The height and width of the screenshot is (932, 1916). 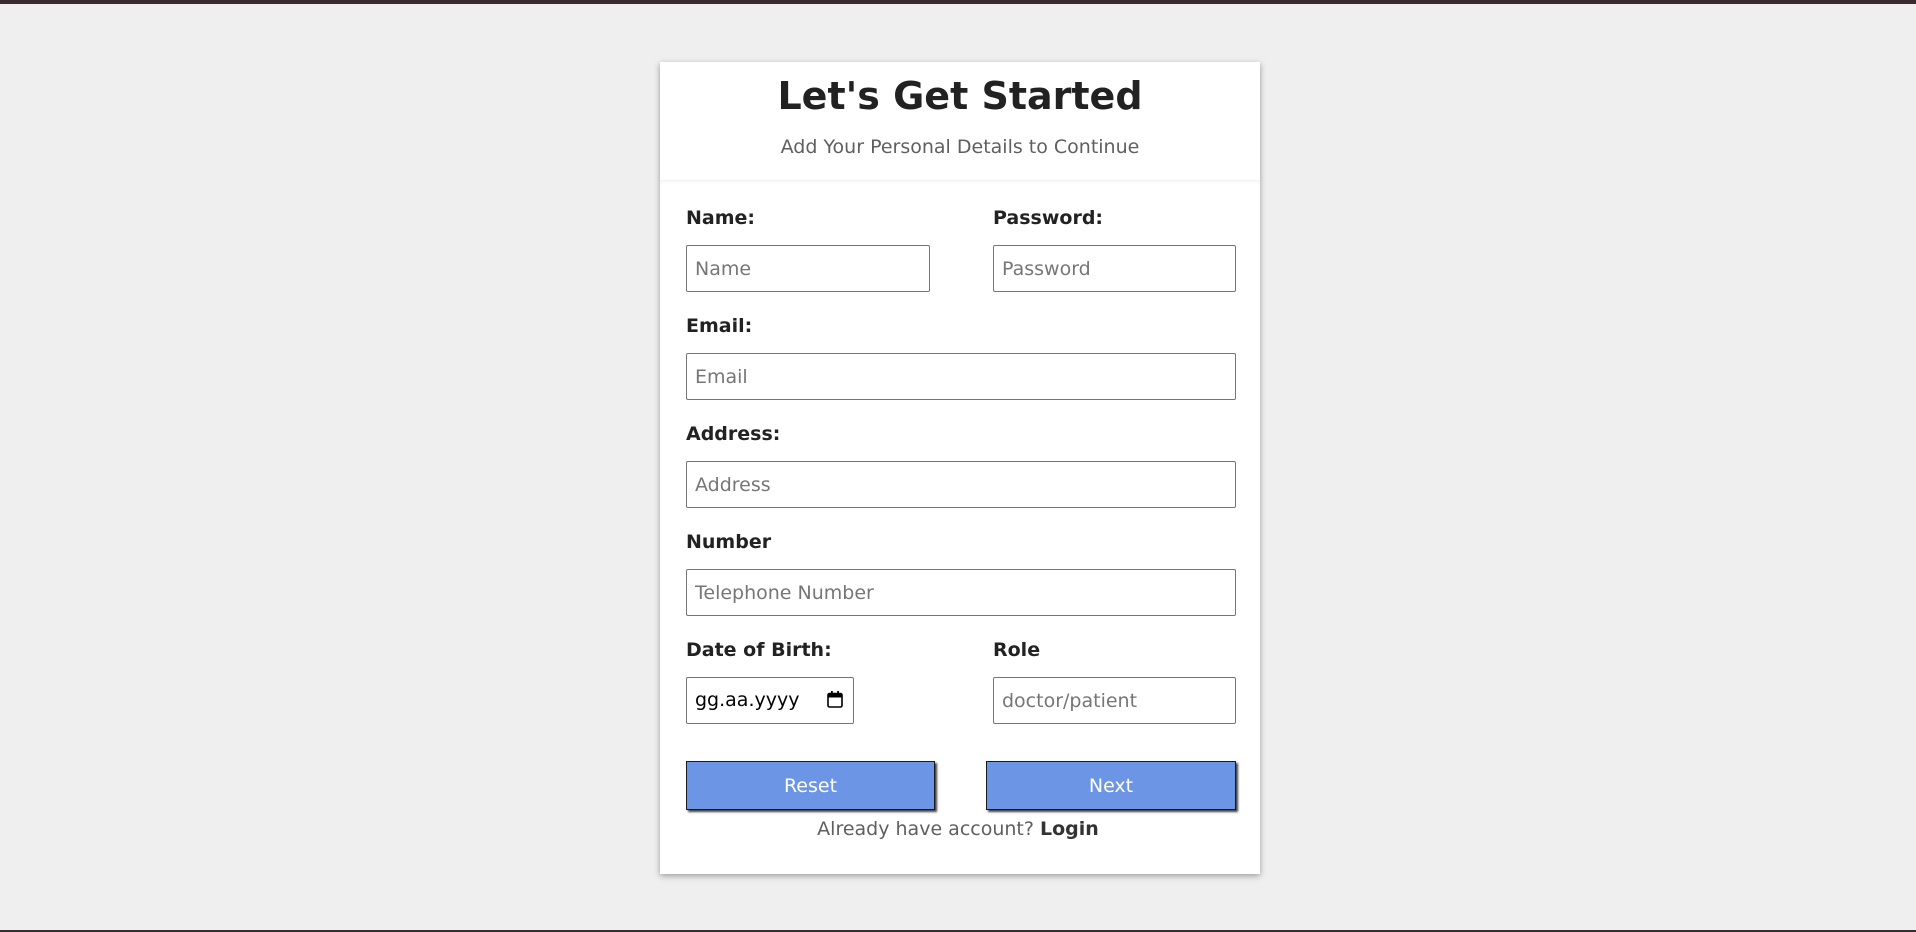 I want to click on login-prompt-text: Already have account?, so click(x=925, y=829).